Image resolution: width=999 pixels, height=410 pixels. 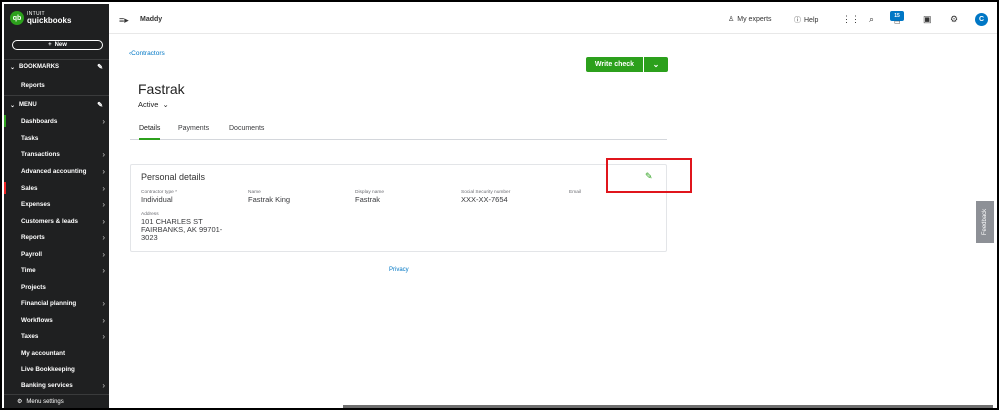 What do you see at coordinates (56, 385) in the screenshot?
I see `sidebar-item-banking-services: Banking services ›` at bounding box center [56, 385].